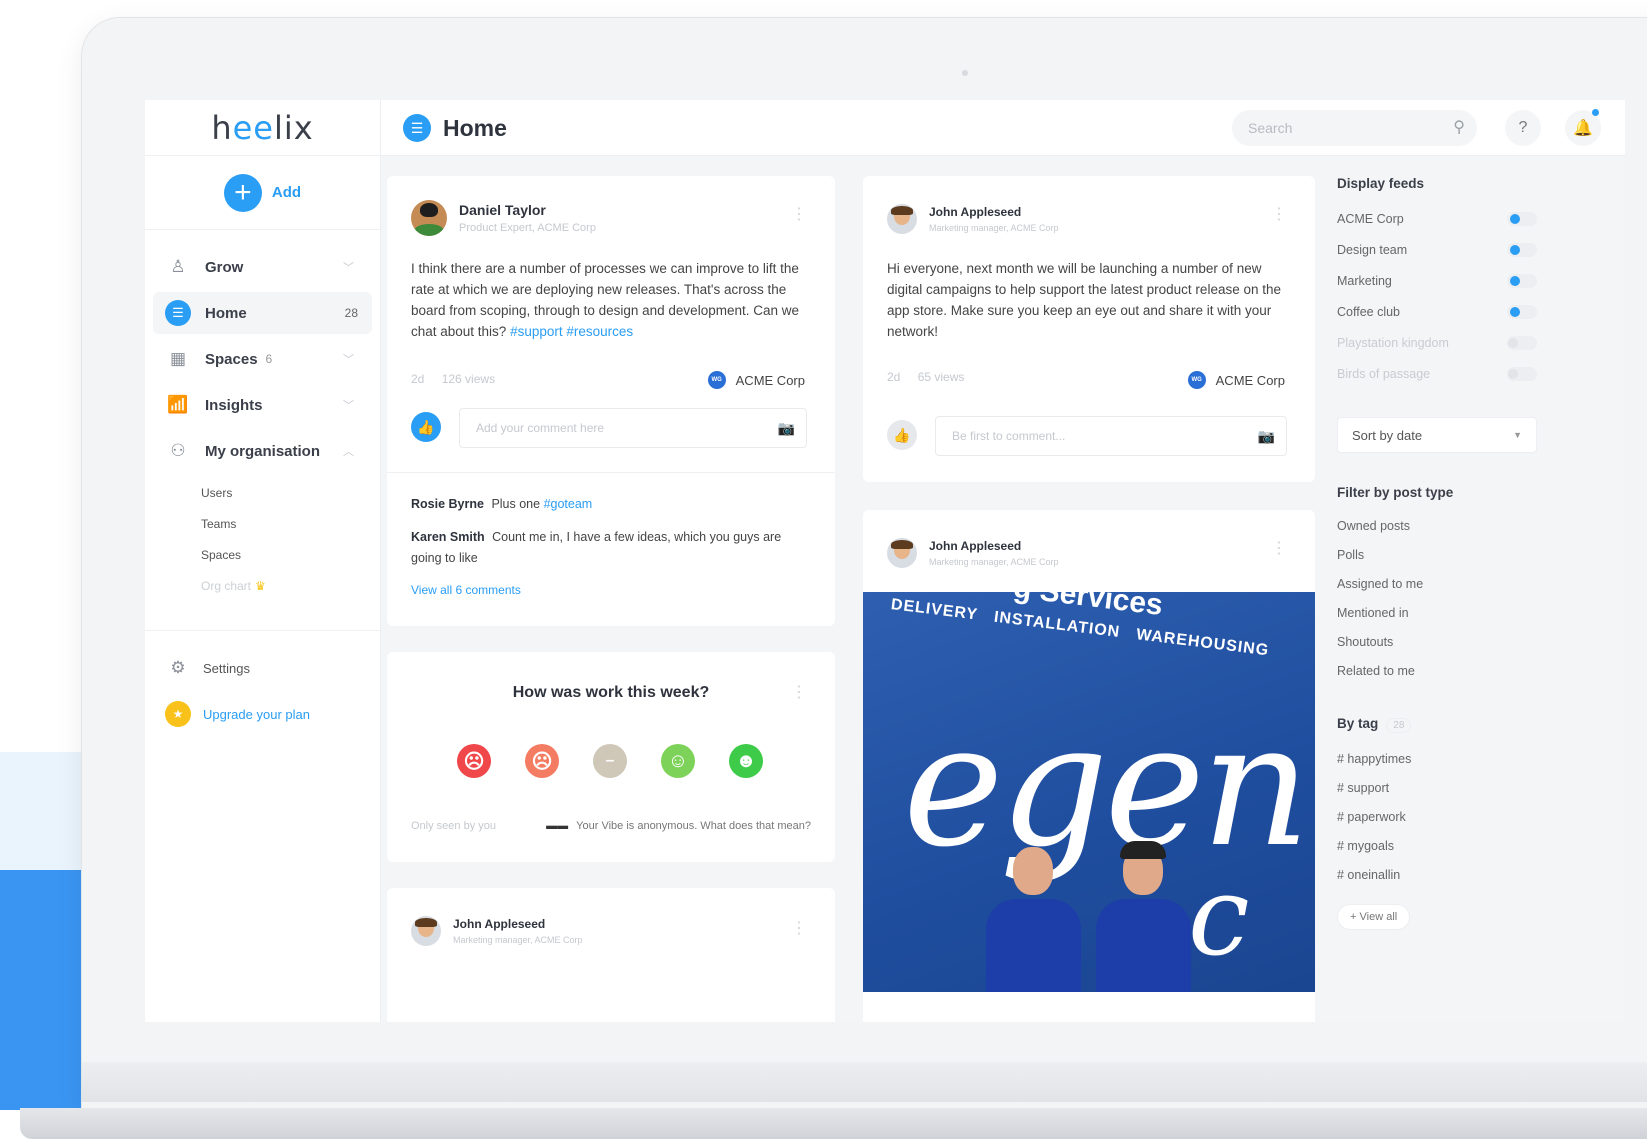 This screenshot has width=1647, height=1139. I want to click on laptop-base, so click(833, 1123).